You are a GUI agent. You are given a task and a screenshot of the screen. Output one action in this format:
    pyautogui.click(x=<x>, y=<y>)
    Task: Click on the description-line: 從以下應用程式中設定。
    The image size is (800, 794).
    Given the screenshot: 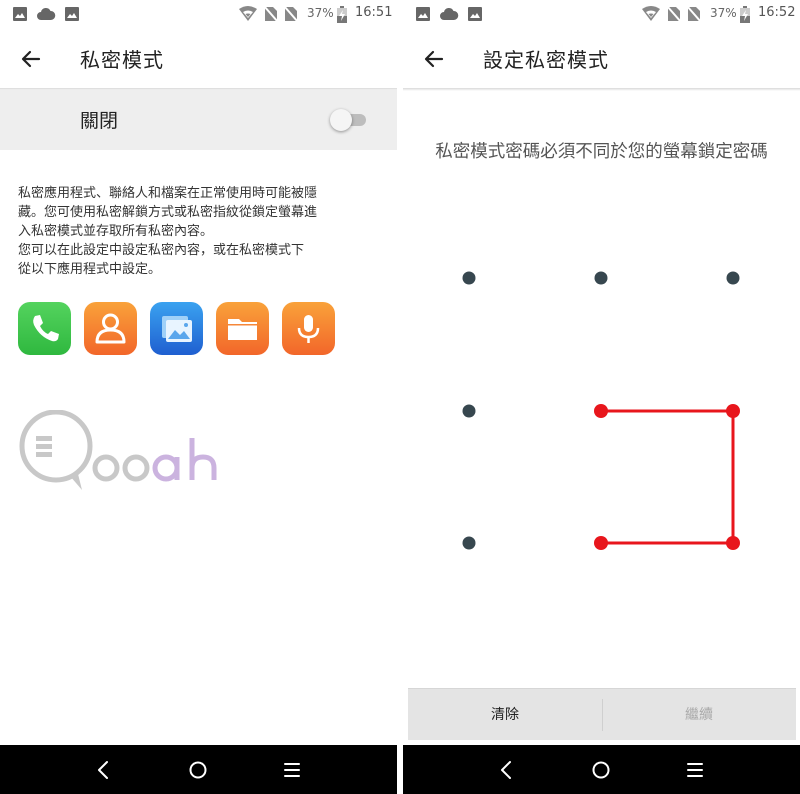 What is the action you would take?
    pyautogui.click(x=90, y=269)
    